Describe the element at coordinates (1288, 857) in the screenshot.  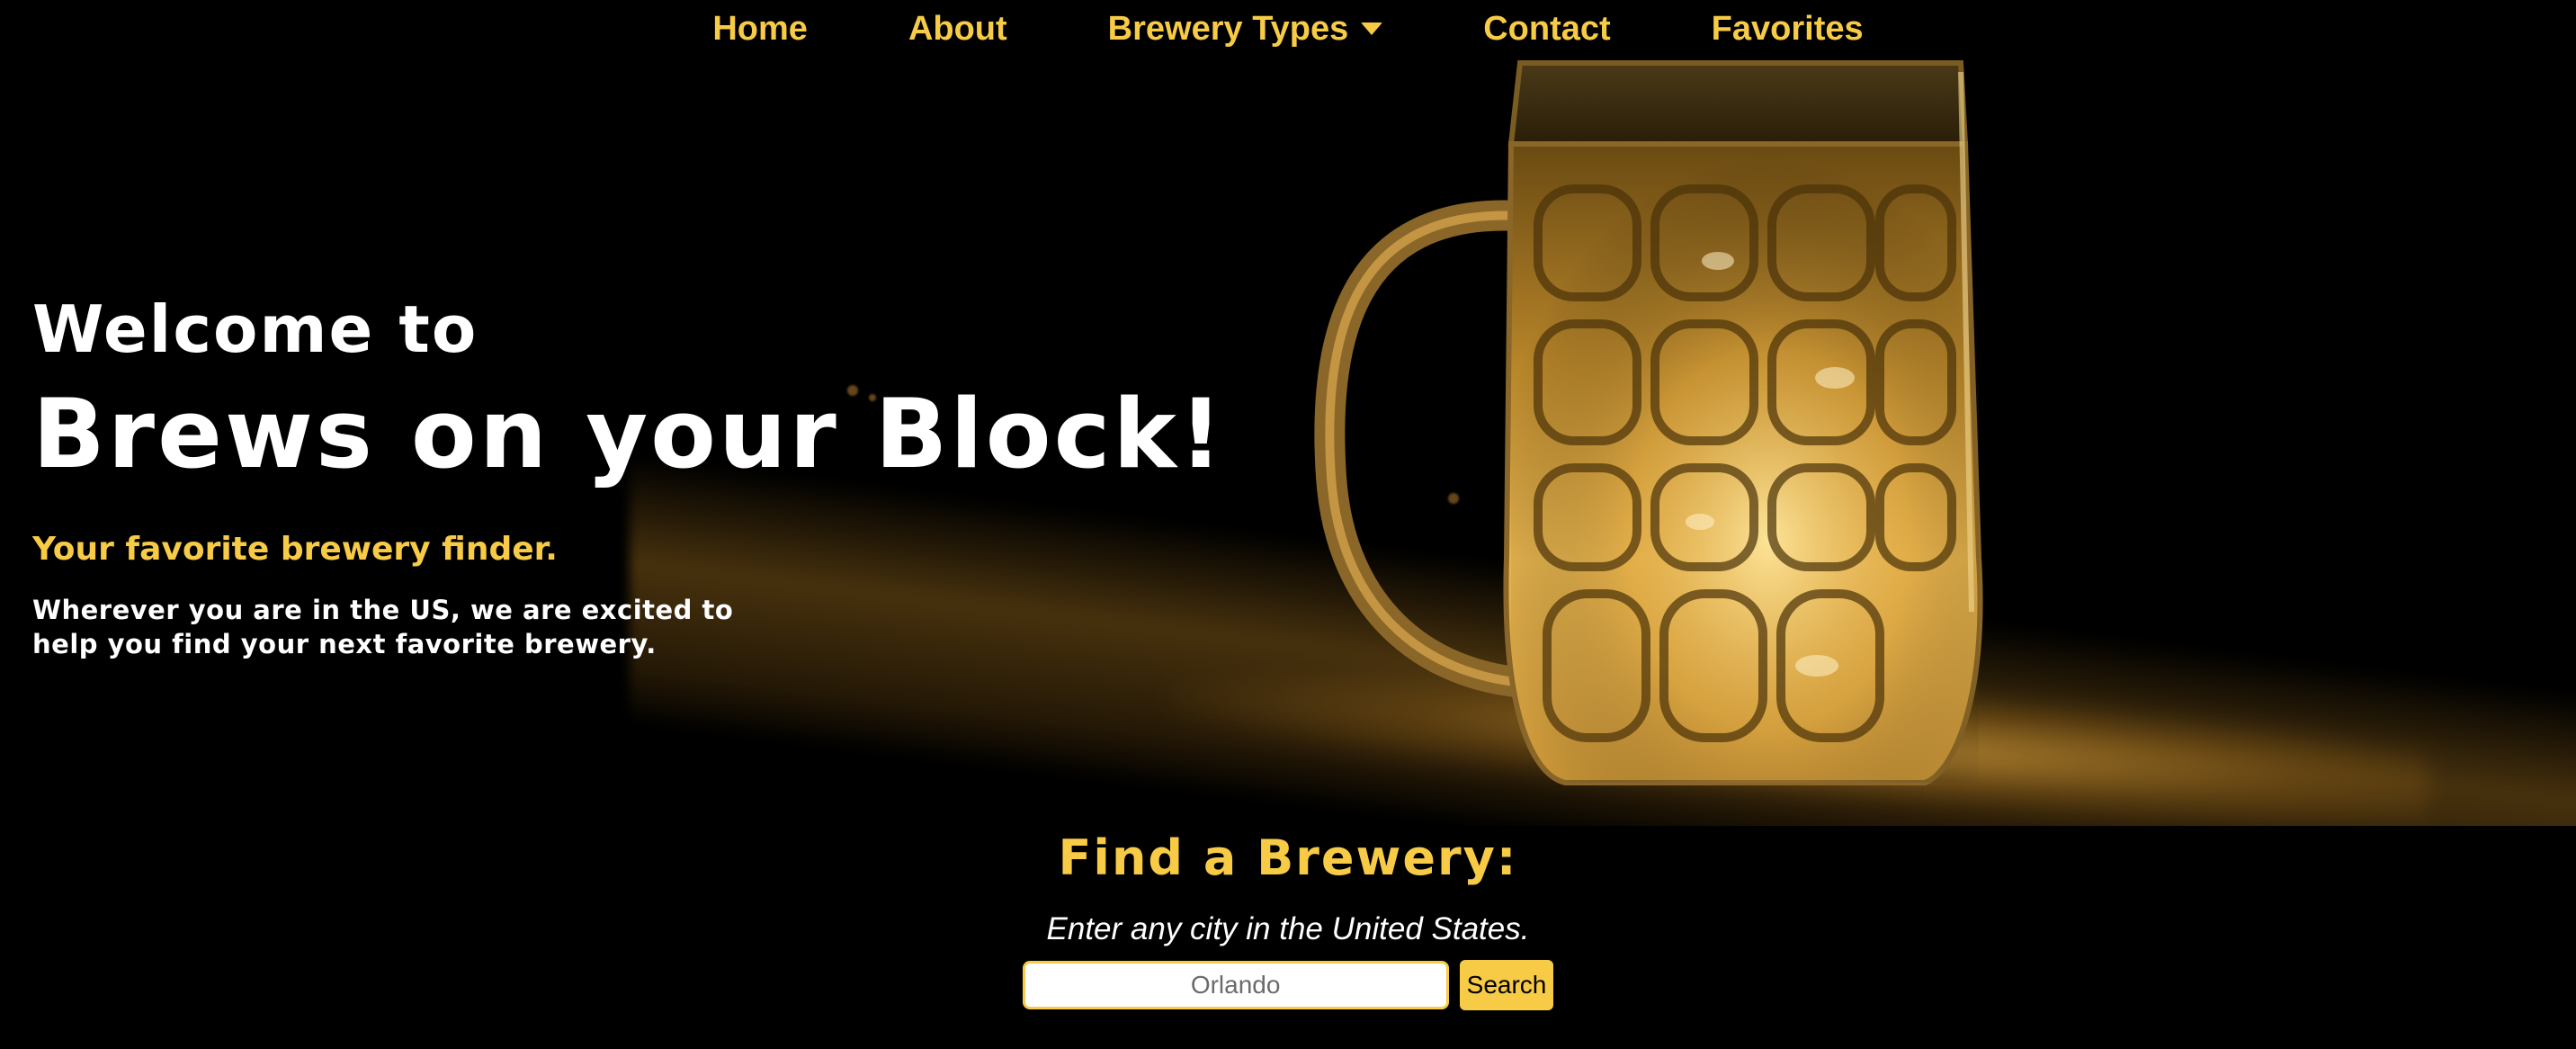
I see `find-brewery-heading: Find a Brewery:` at that location.